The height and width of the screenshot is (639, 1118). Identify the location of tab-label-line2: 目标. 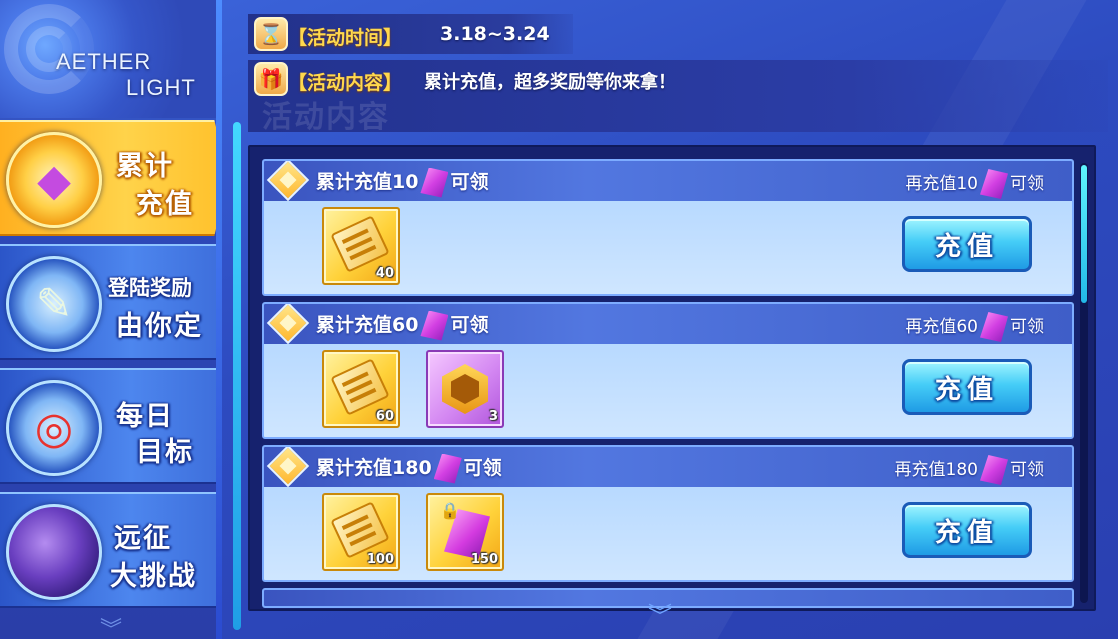
(165, 452).